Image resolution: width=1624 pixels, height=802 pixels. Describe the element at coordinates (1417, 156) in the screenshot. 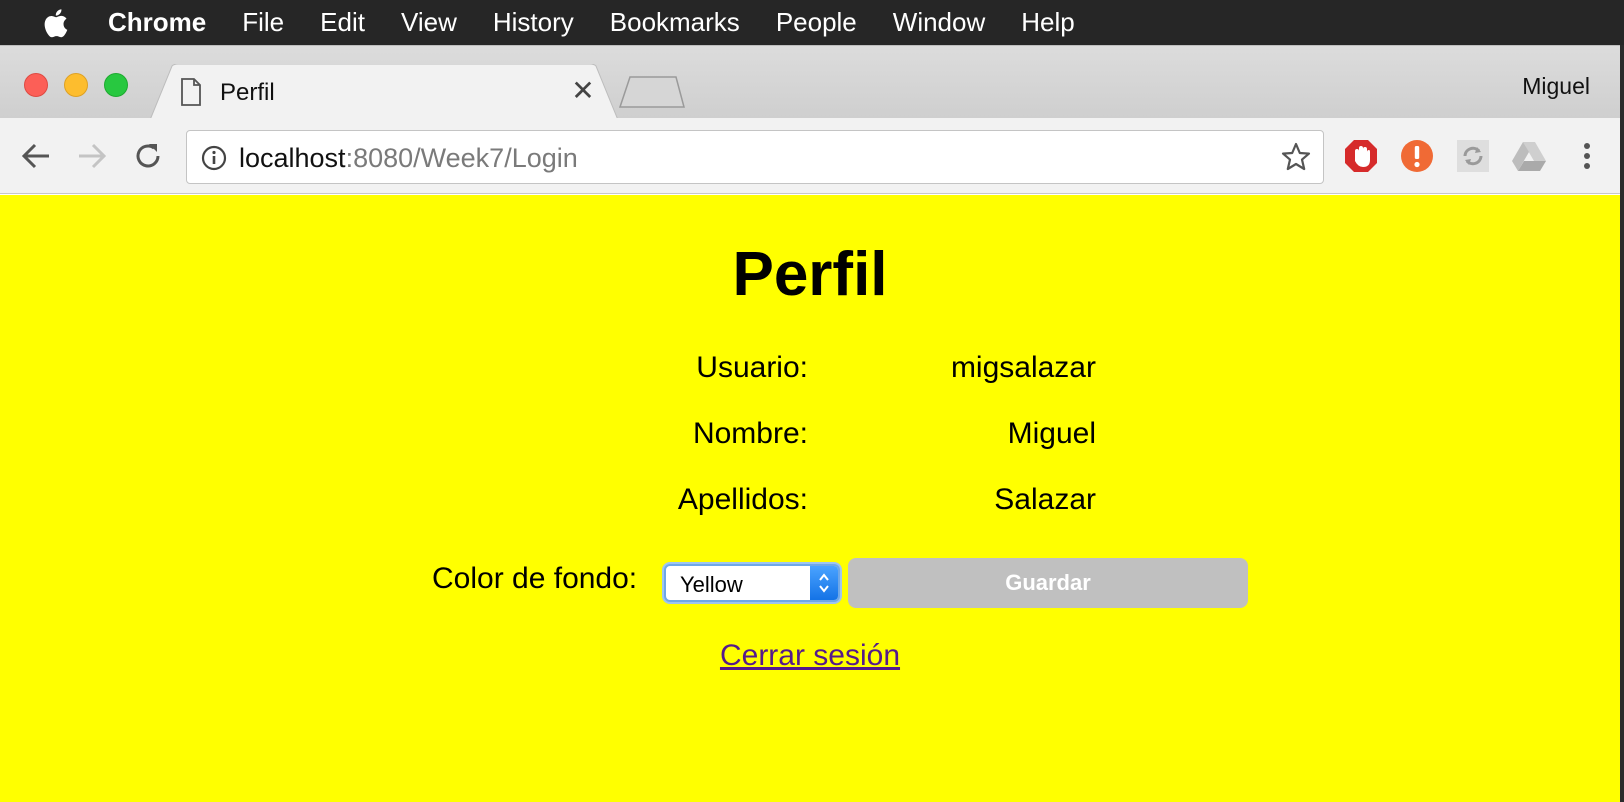

I see `alert-extension-icon` at that location.